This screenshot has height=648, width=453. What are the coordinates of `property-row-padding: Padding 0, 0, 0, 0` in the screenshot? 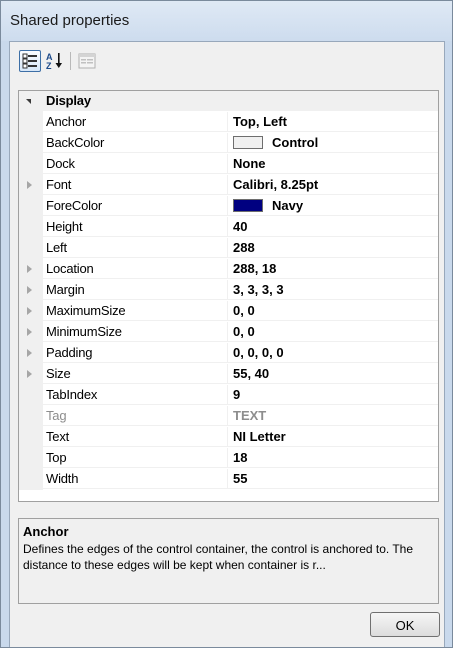 It's located at (228, 353).